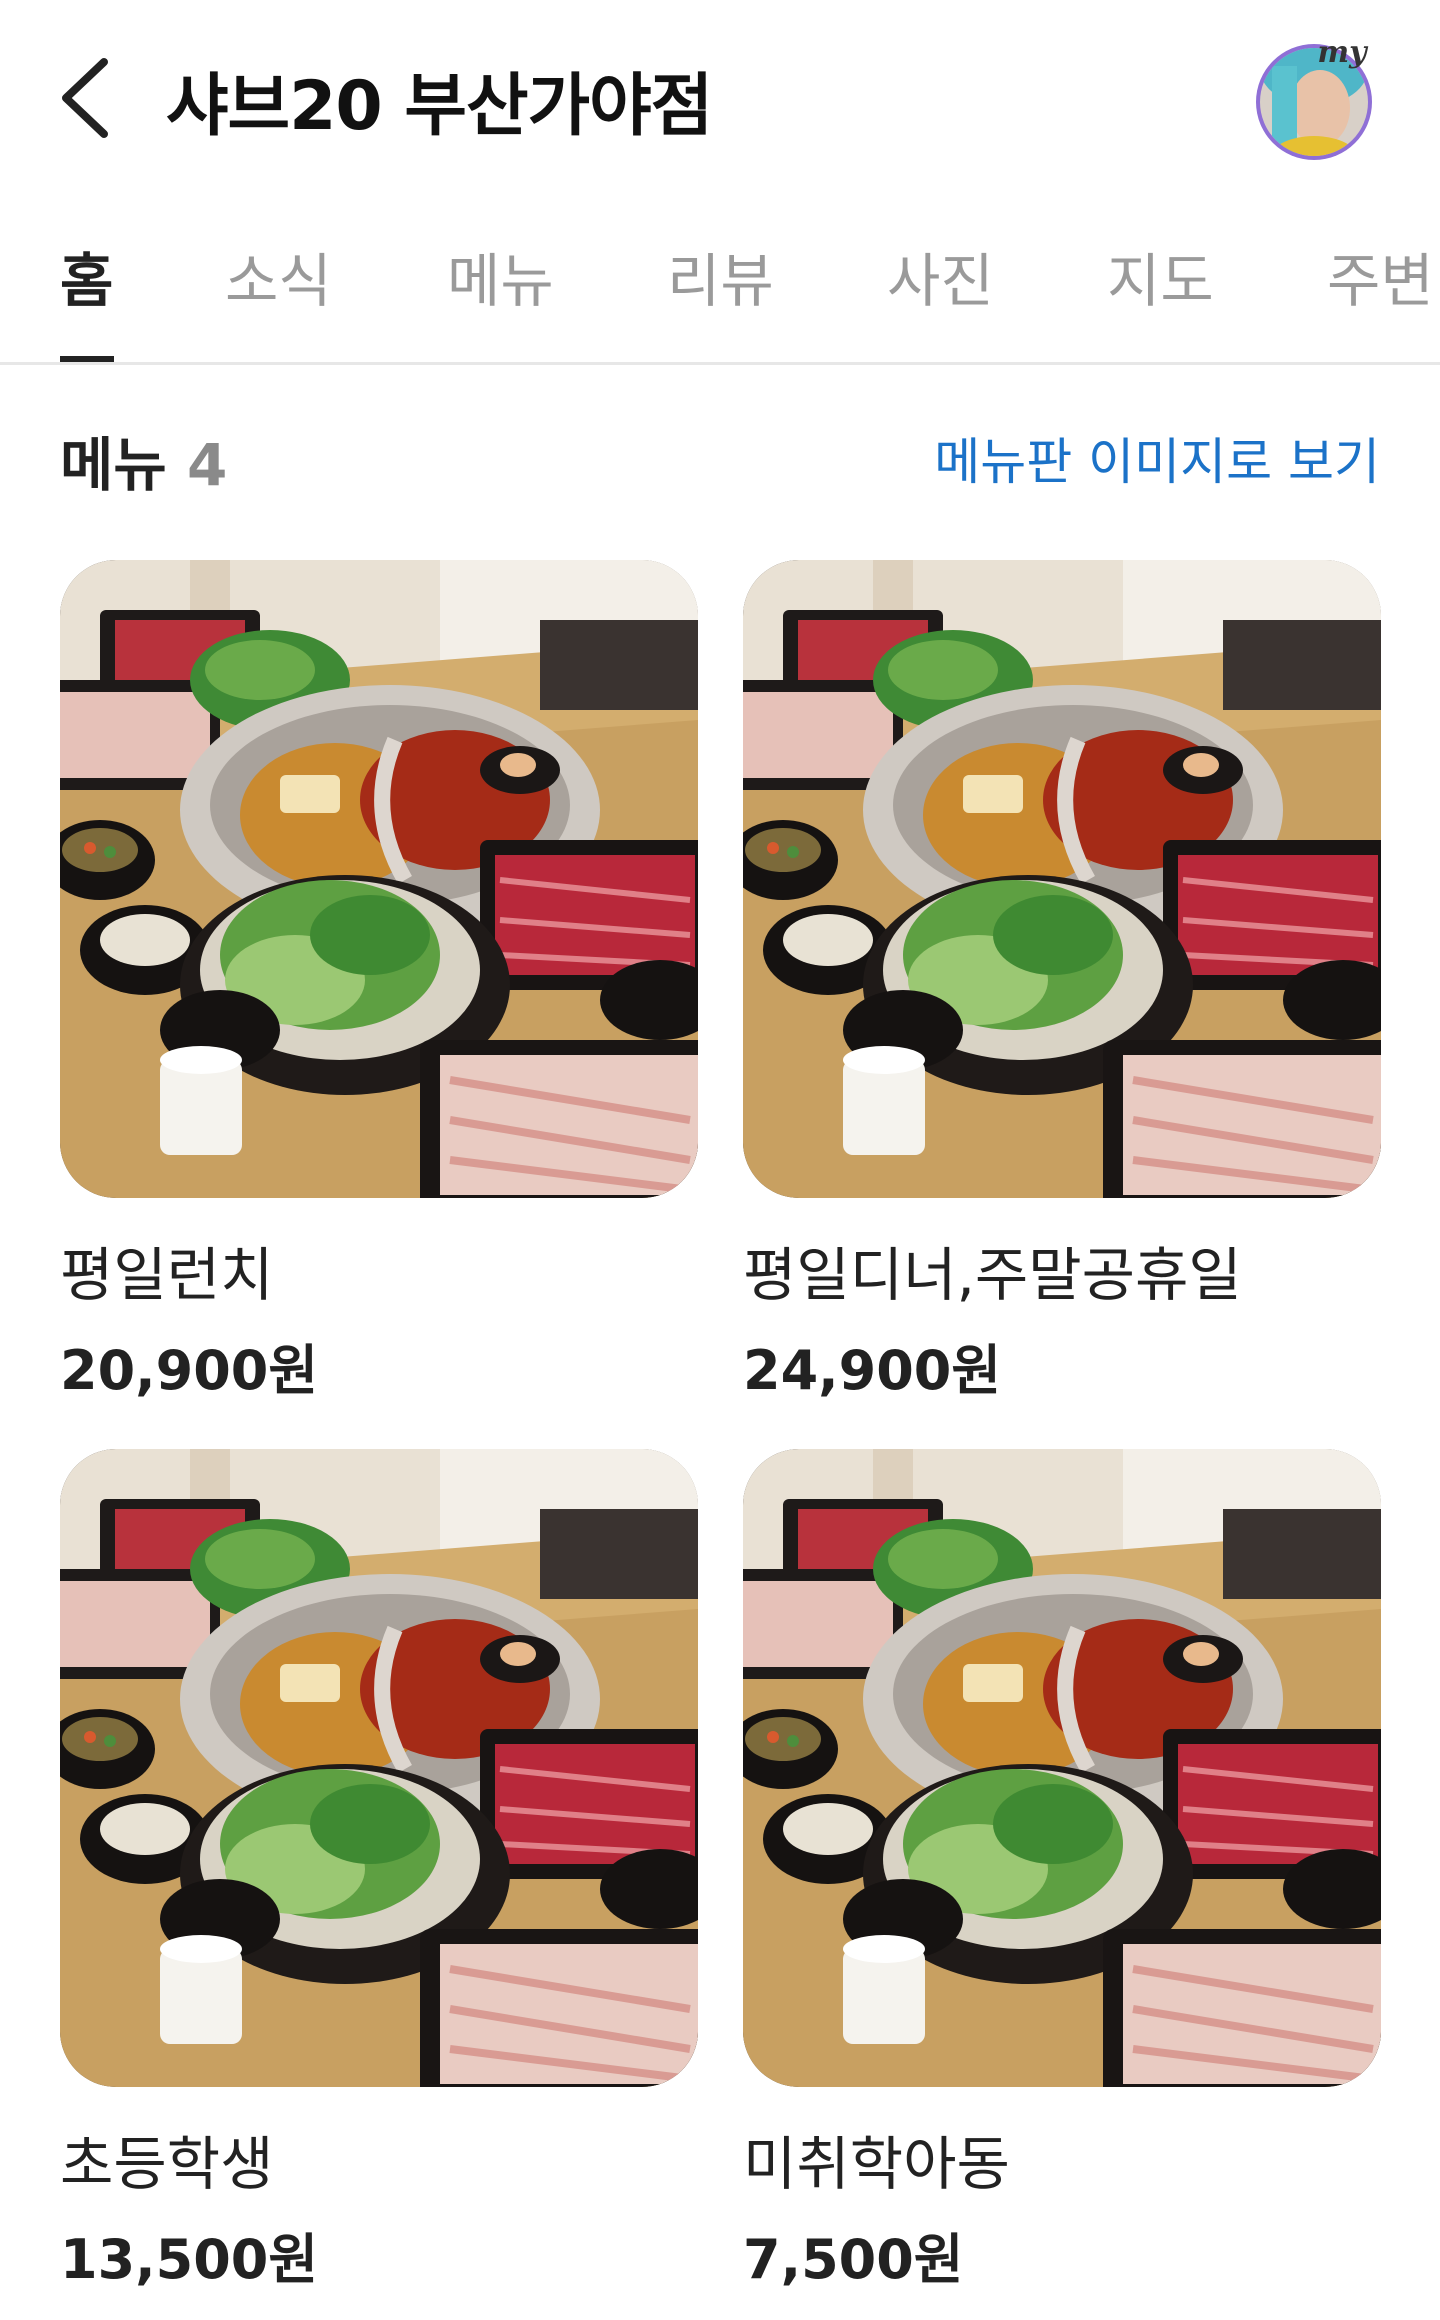 The image size is (1440, 2320). I want to click on menu-count: 4, so click(207, 465).